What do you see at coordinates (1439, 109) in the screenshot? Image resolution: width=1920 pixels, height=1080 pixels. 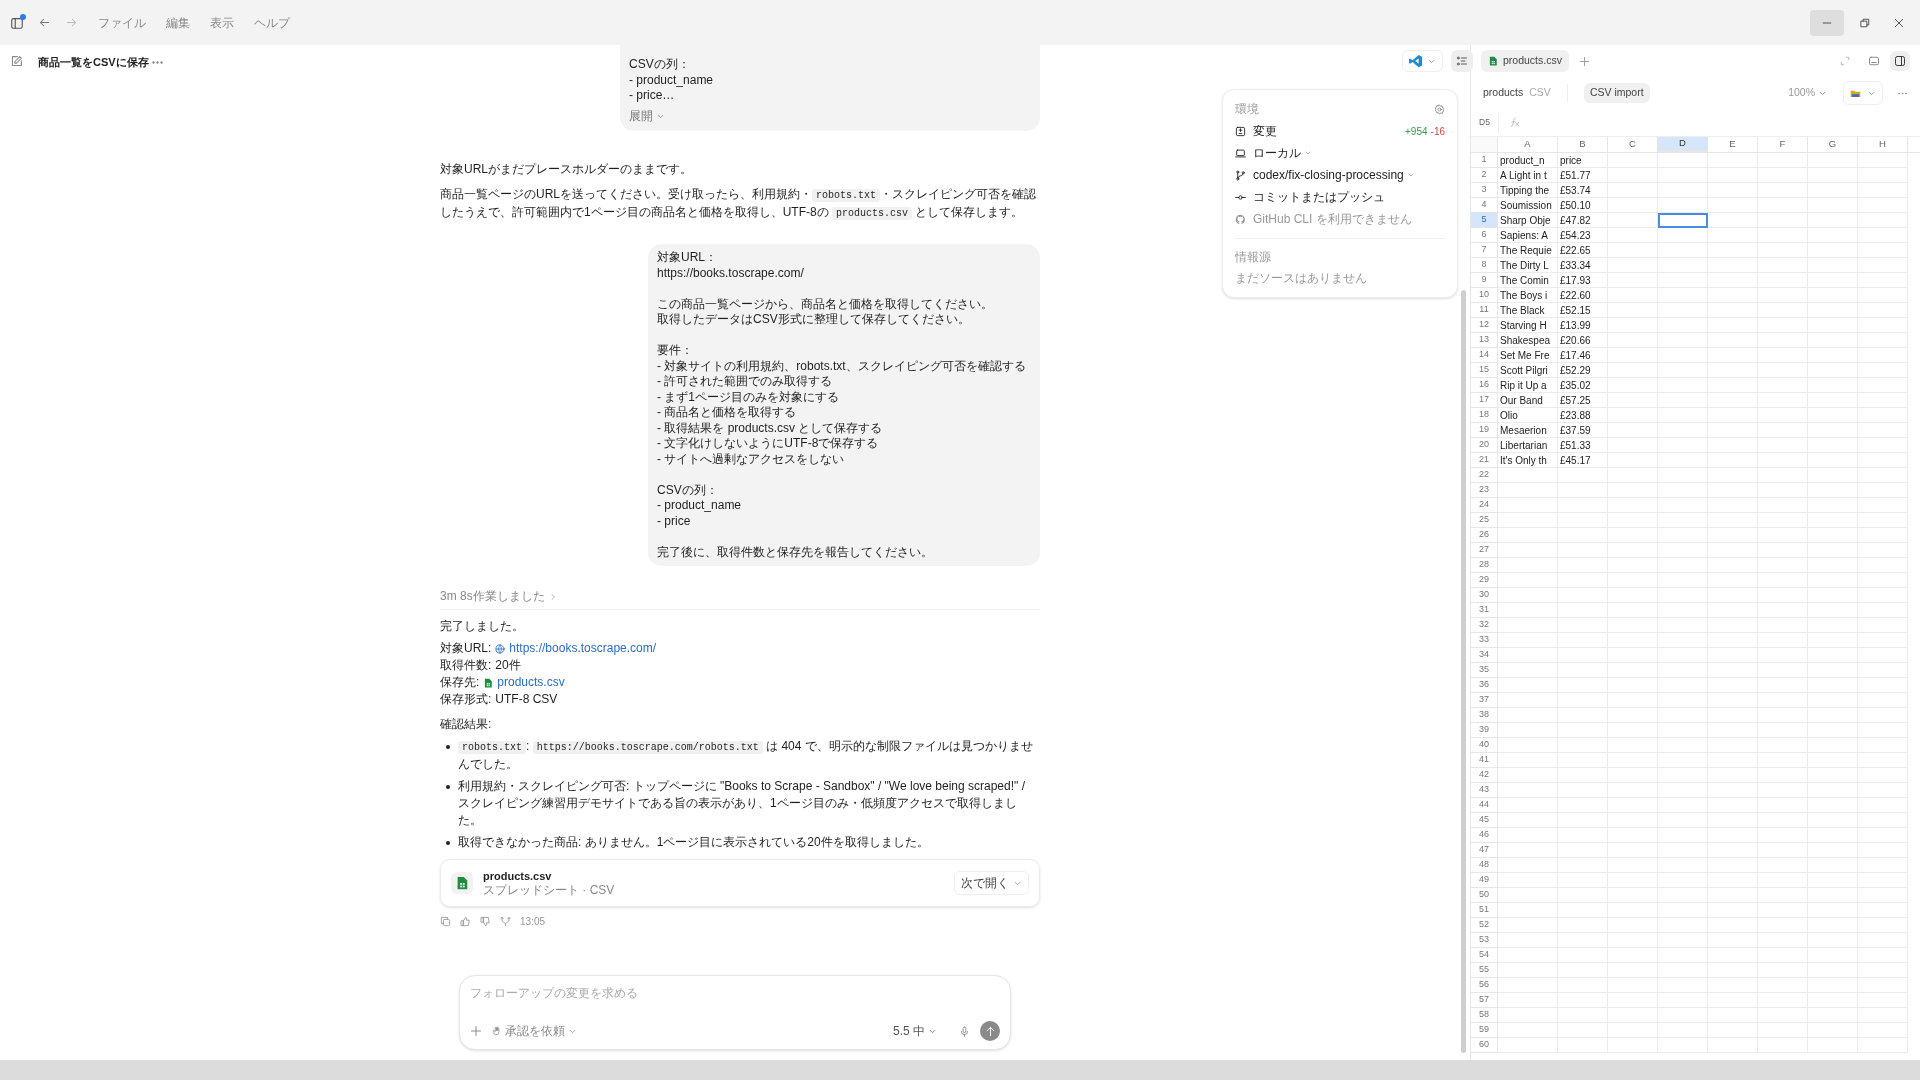 I see `settings-icon` at bounding box center [1439, 109].